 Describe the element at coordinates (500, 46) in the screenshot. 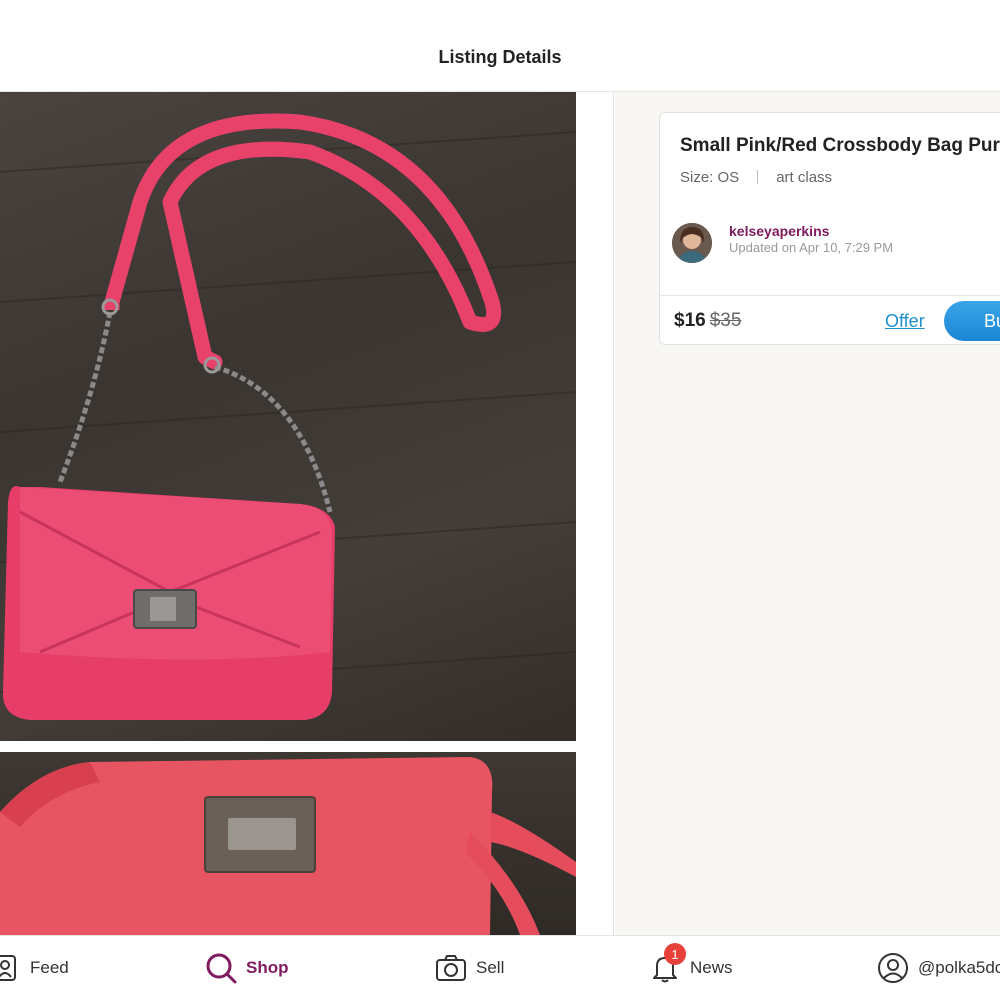

I see `top-header: Listing Details` at that location.